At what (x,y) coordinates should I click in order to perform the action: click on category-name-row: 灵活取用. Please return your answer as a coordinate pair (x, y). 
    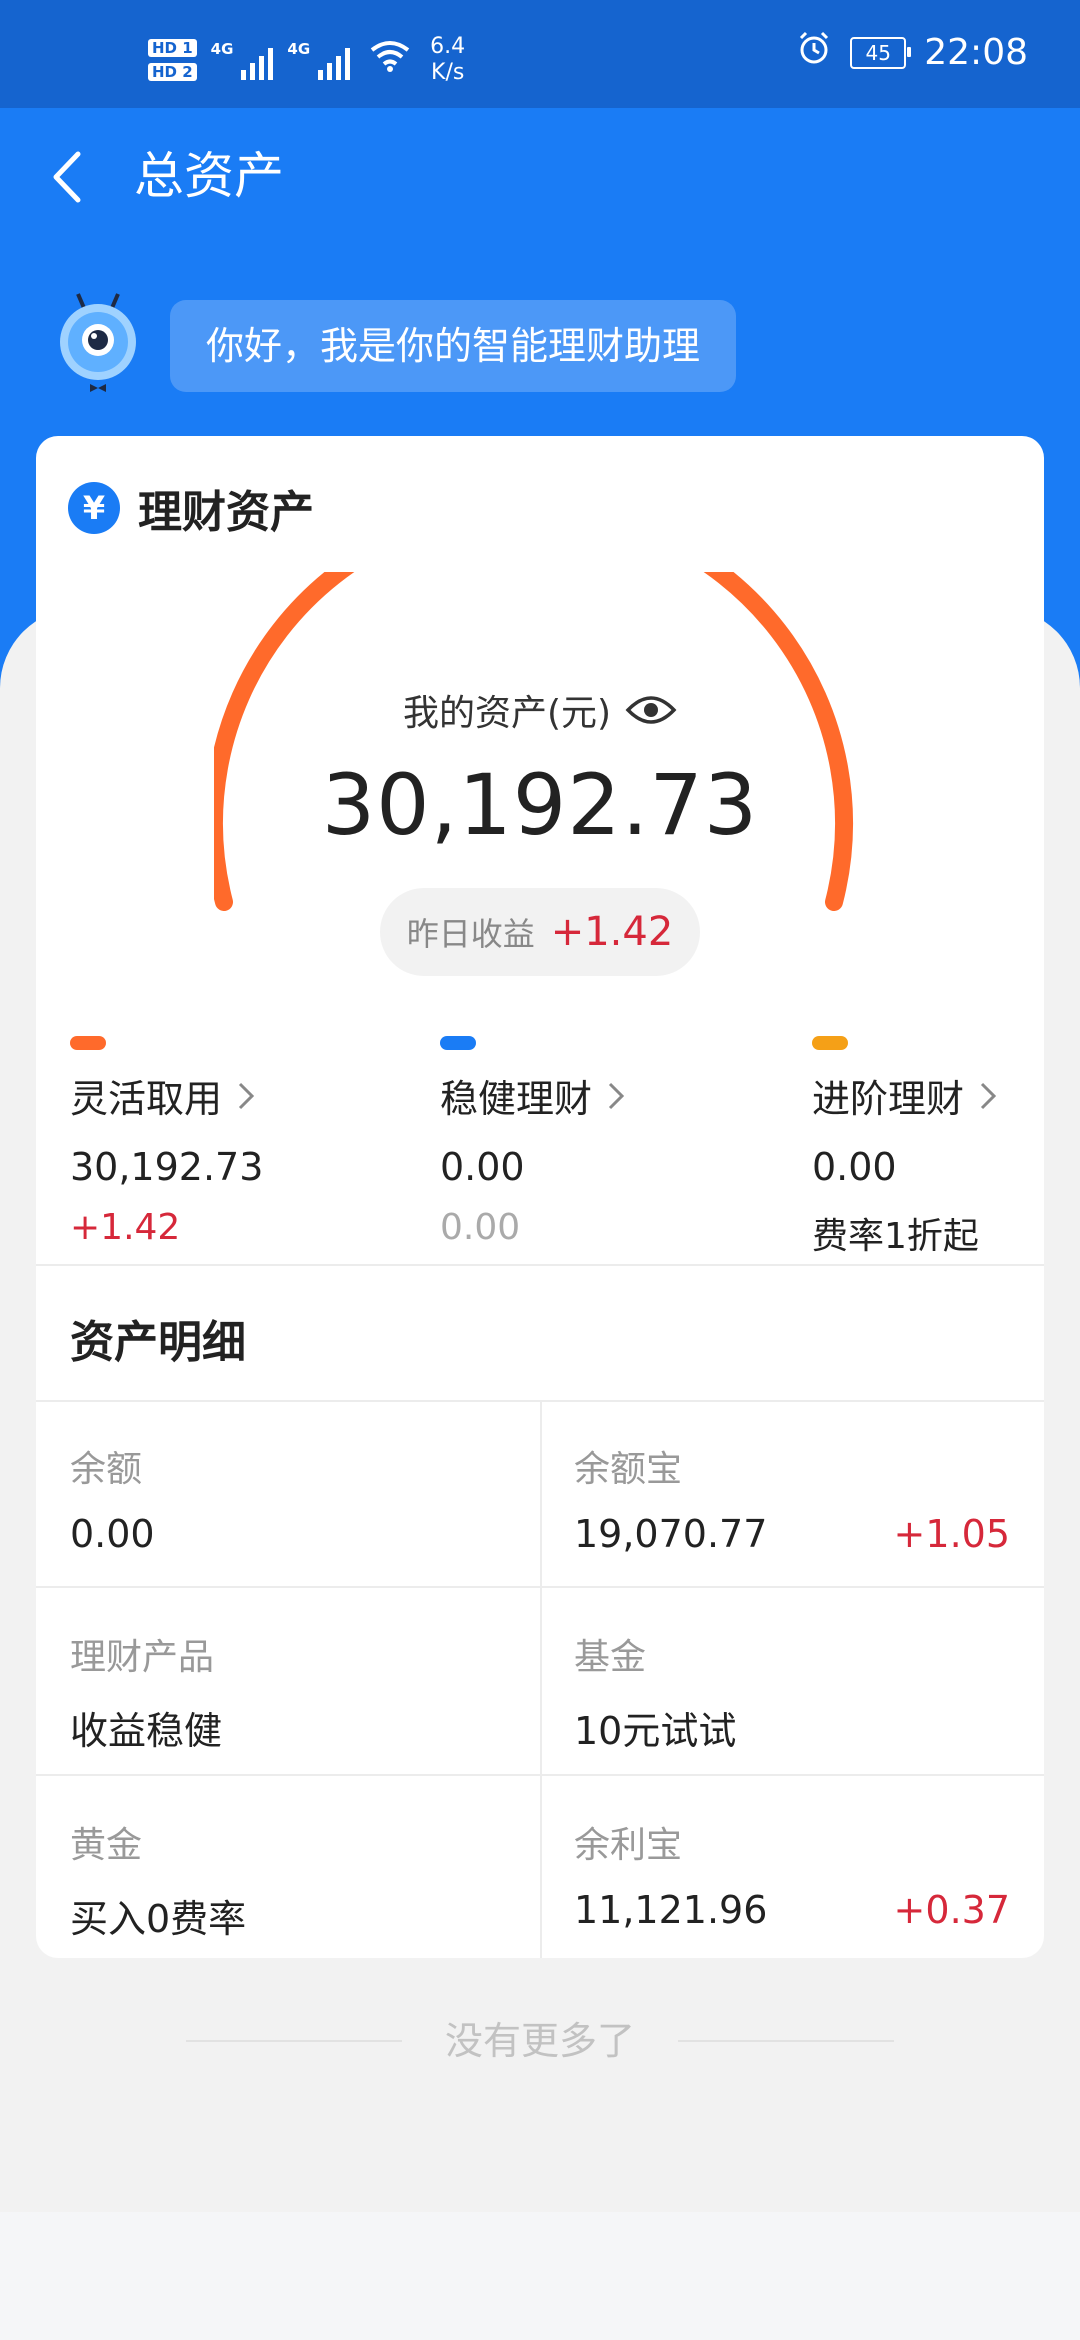
    Looking at the image, I should click on (220, 1095).